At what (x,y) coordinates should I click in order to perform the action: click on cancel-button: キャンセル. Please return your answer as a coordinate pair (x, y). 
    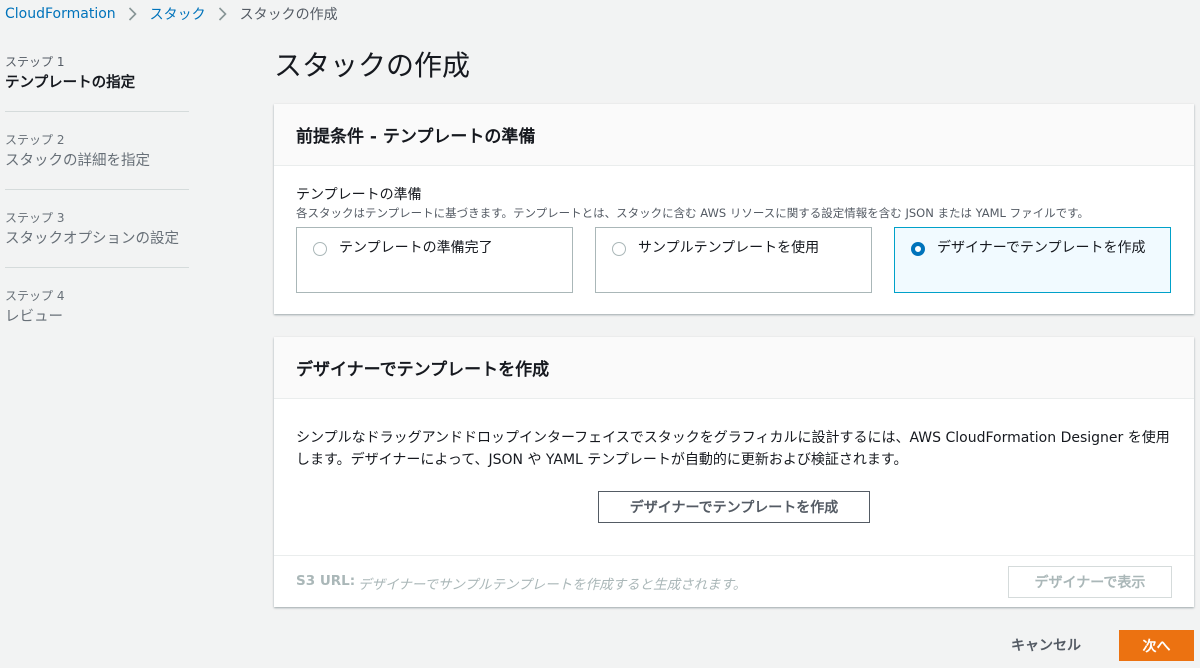
    Looking at the image, I should click on (1046, 645).